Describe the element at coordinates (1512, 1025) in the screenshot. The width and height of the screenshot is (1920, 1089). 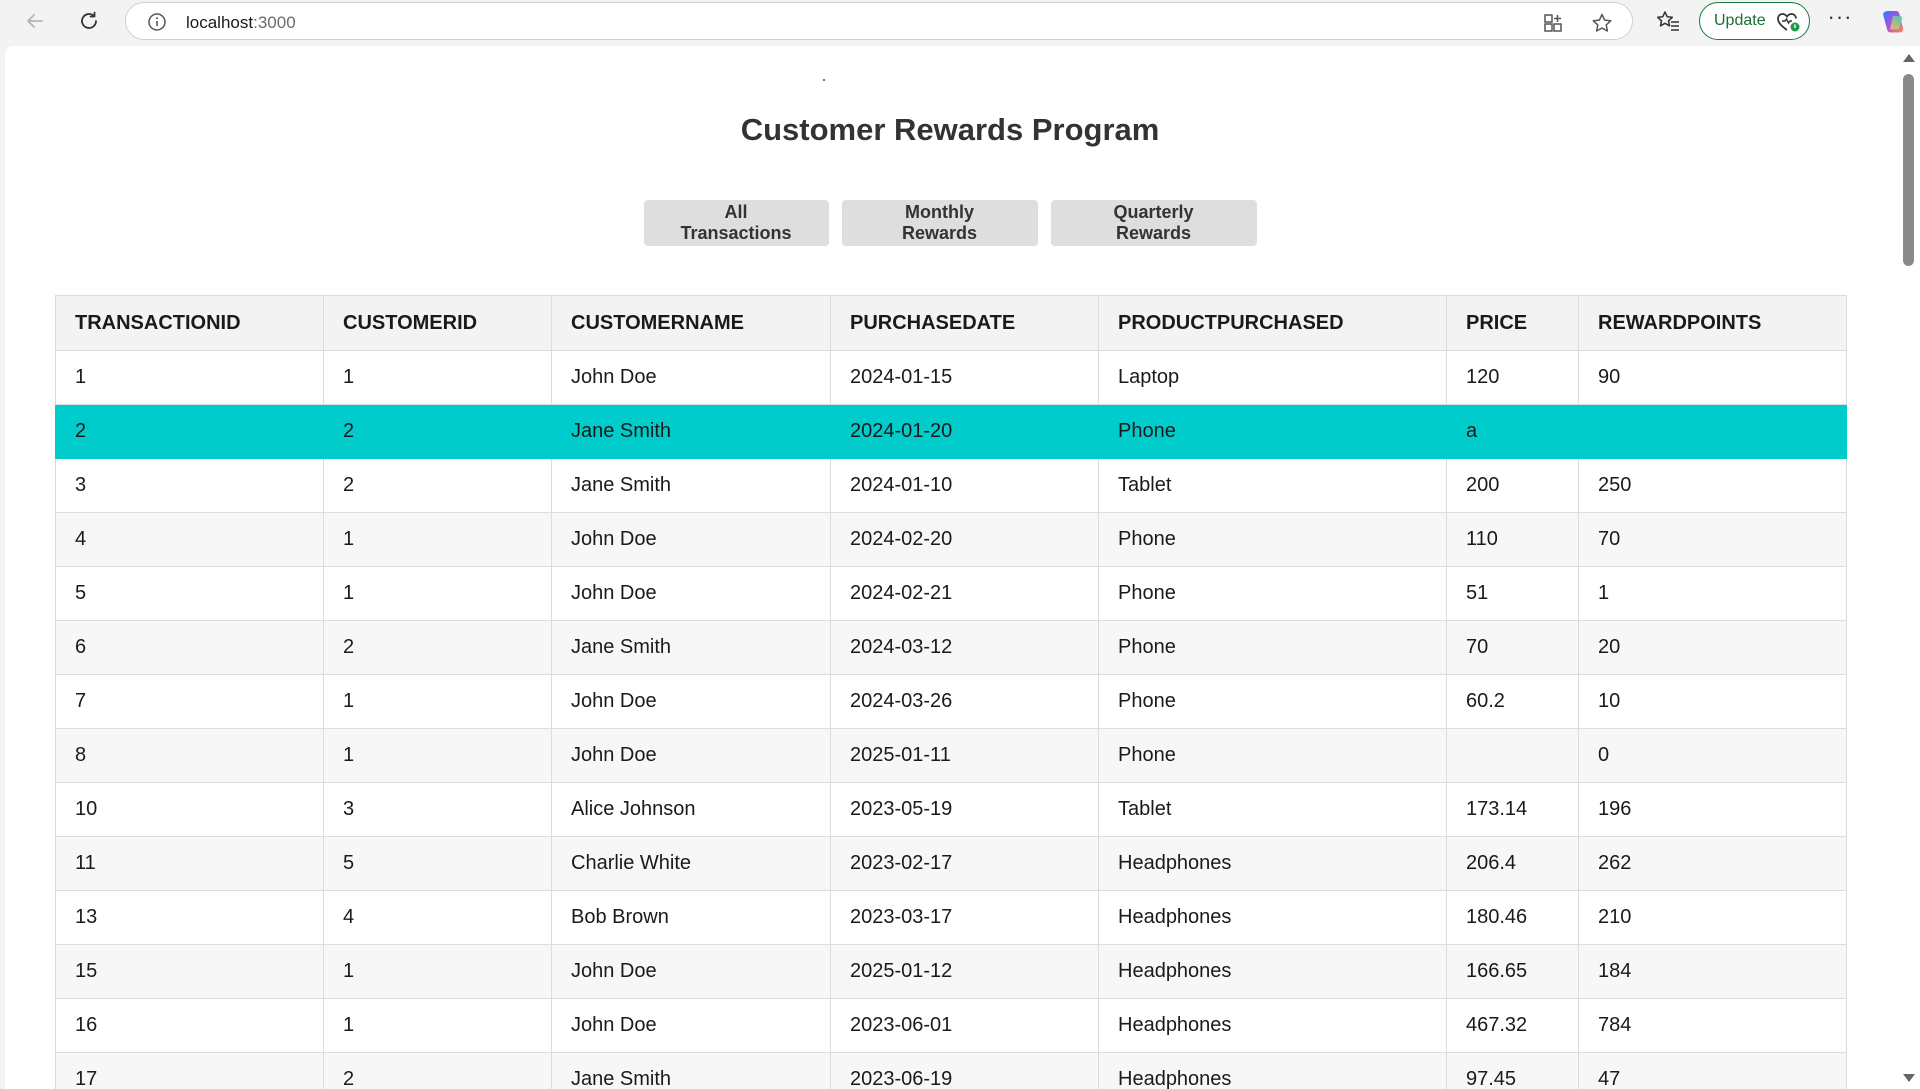
I see `table-cell-price: 467.32` at that location.